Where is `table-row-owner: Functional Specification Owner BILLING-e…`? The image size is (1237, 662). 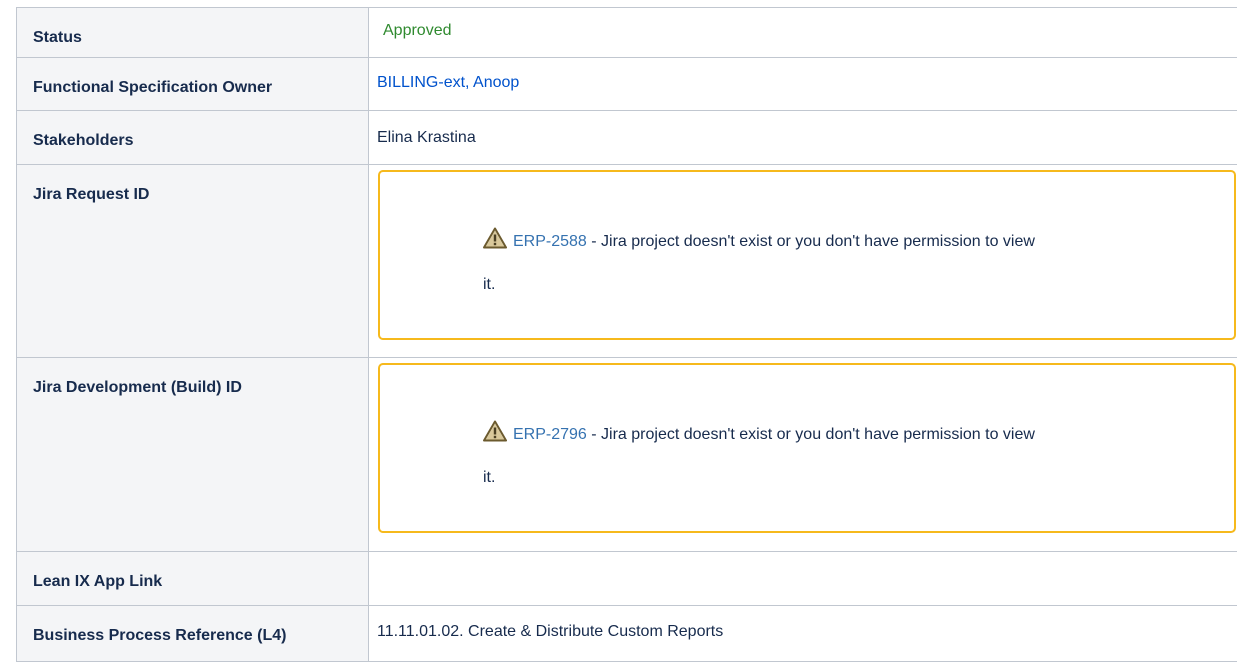 table-row-owner: Functional Specification Owner BILLING-e… is located at coordinates (627, 84).